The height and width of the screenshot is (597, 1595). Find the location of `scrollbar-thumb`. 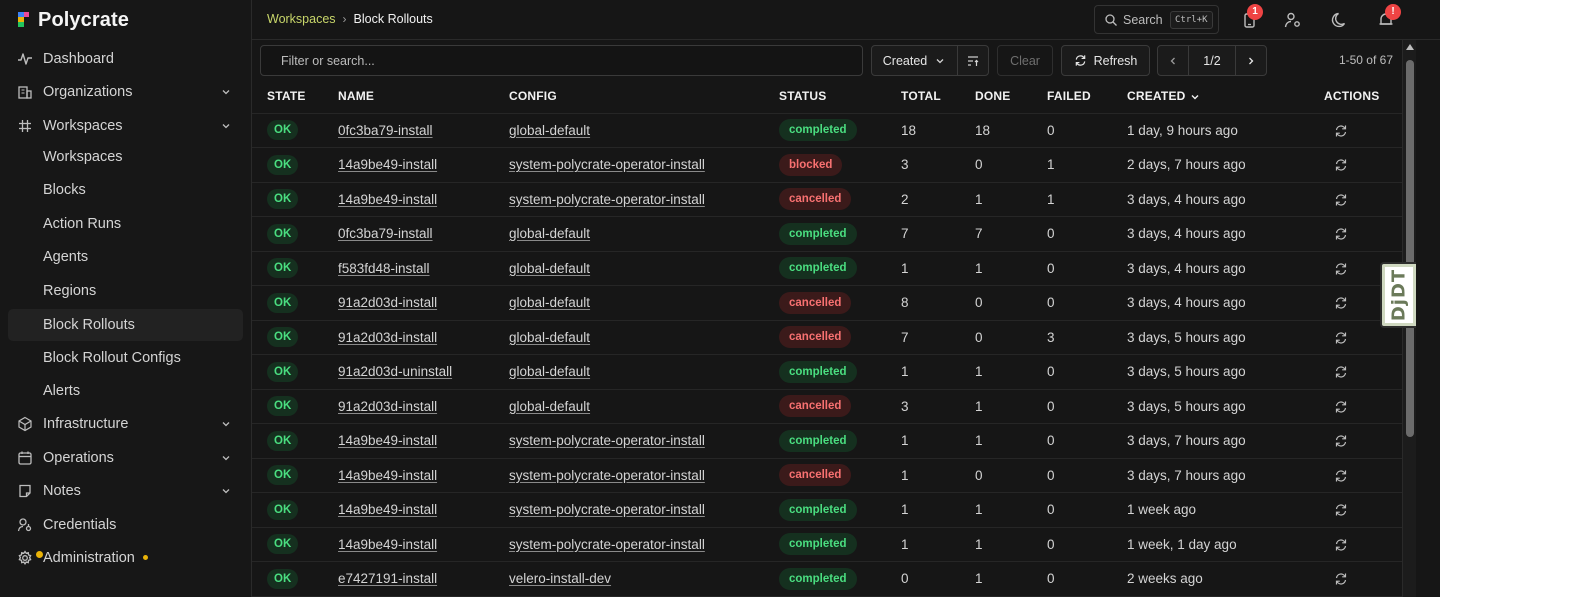

scrollbar-thumb is located at coordinates (1410, 248).